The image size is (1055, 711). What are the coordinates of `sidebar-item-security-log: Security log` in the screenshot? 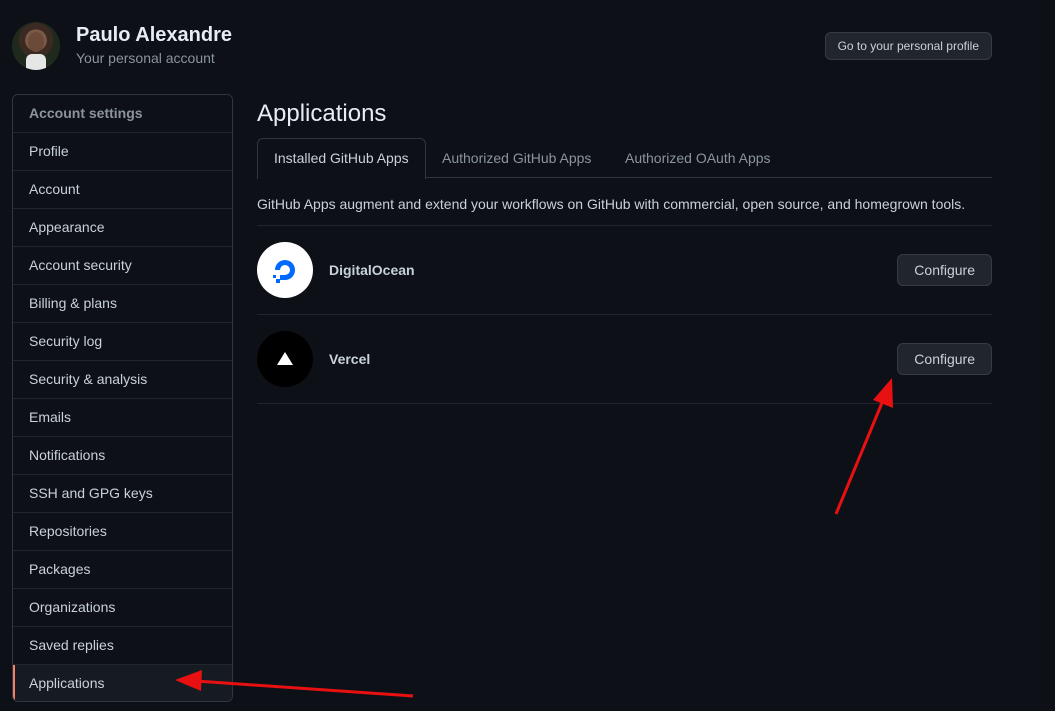 It's located at (122, 342).